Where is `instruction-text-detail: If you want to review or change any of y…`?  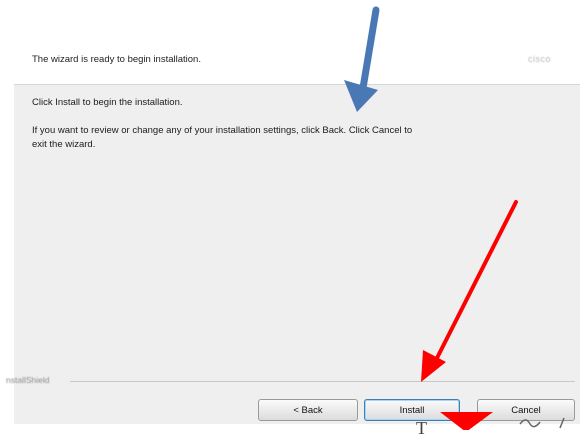
instruction-text-detail: If you want to review or change any of y… is located at coordinates (222, 130).